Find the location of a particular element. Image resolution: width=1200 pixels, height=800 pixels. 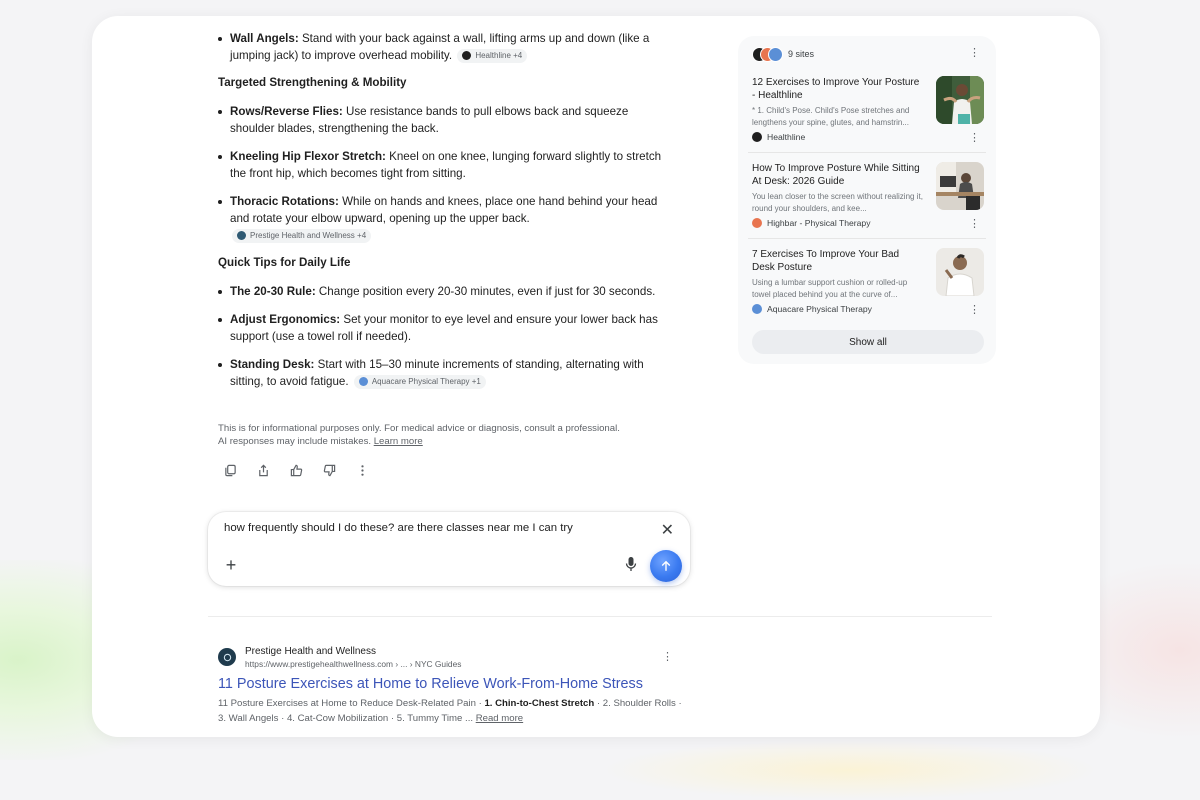

disclaimer-line: AI responses may include mistakes. is located at coordinates (296, 441).